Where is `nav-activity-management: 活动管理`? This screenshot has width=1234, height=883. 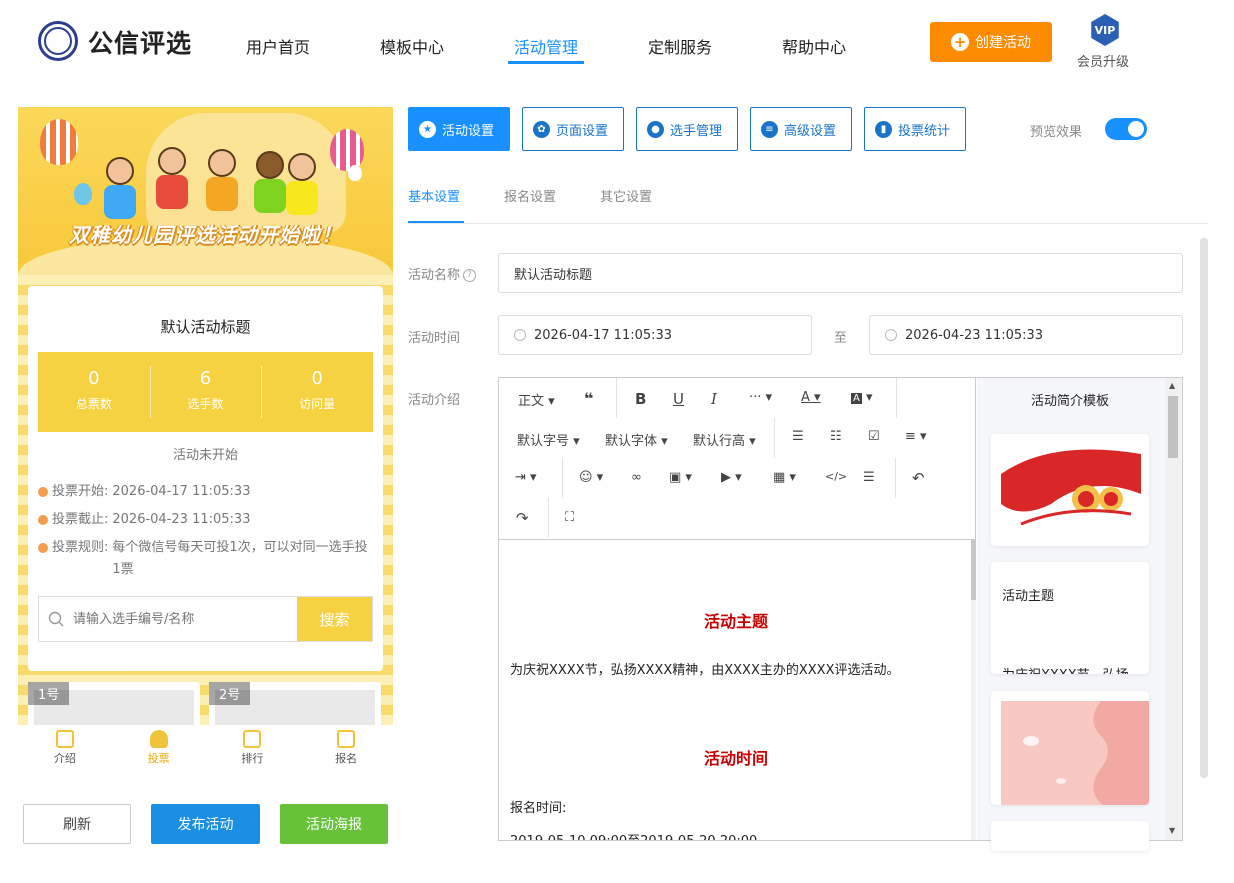
nav-activity-management: 活动管理 is located at coordinates (546, 46).